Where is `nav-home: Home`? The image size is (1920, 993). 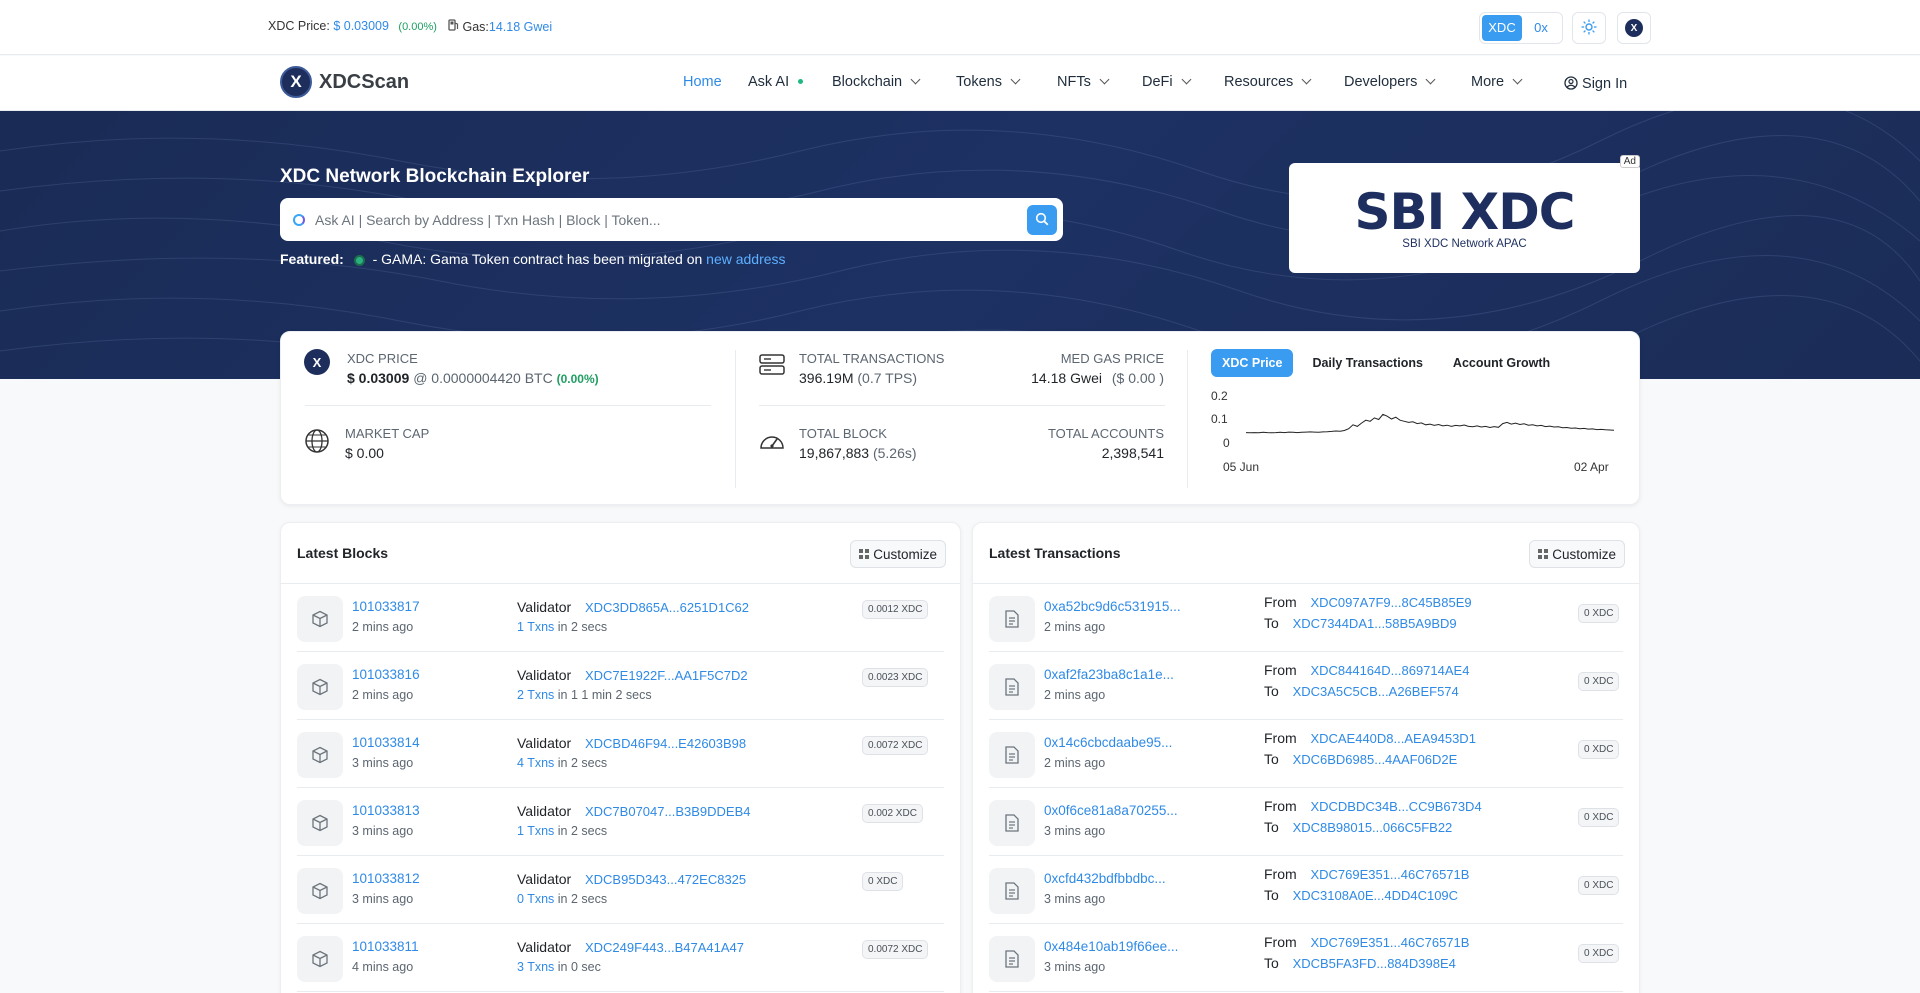
nav-home: Home is located at coordinates (702, 82).